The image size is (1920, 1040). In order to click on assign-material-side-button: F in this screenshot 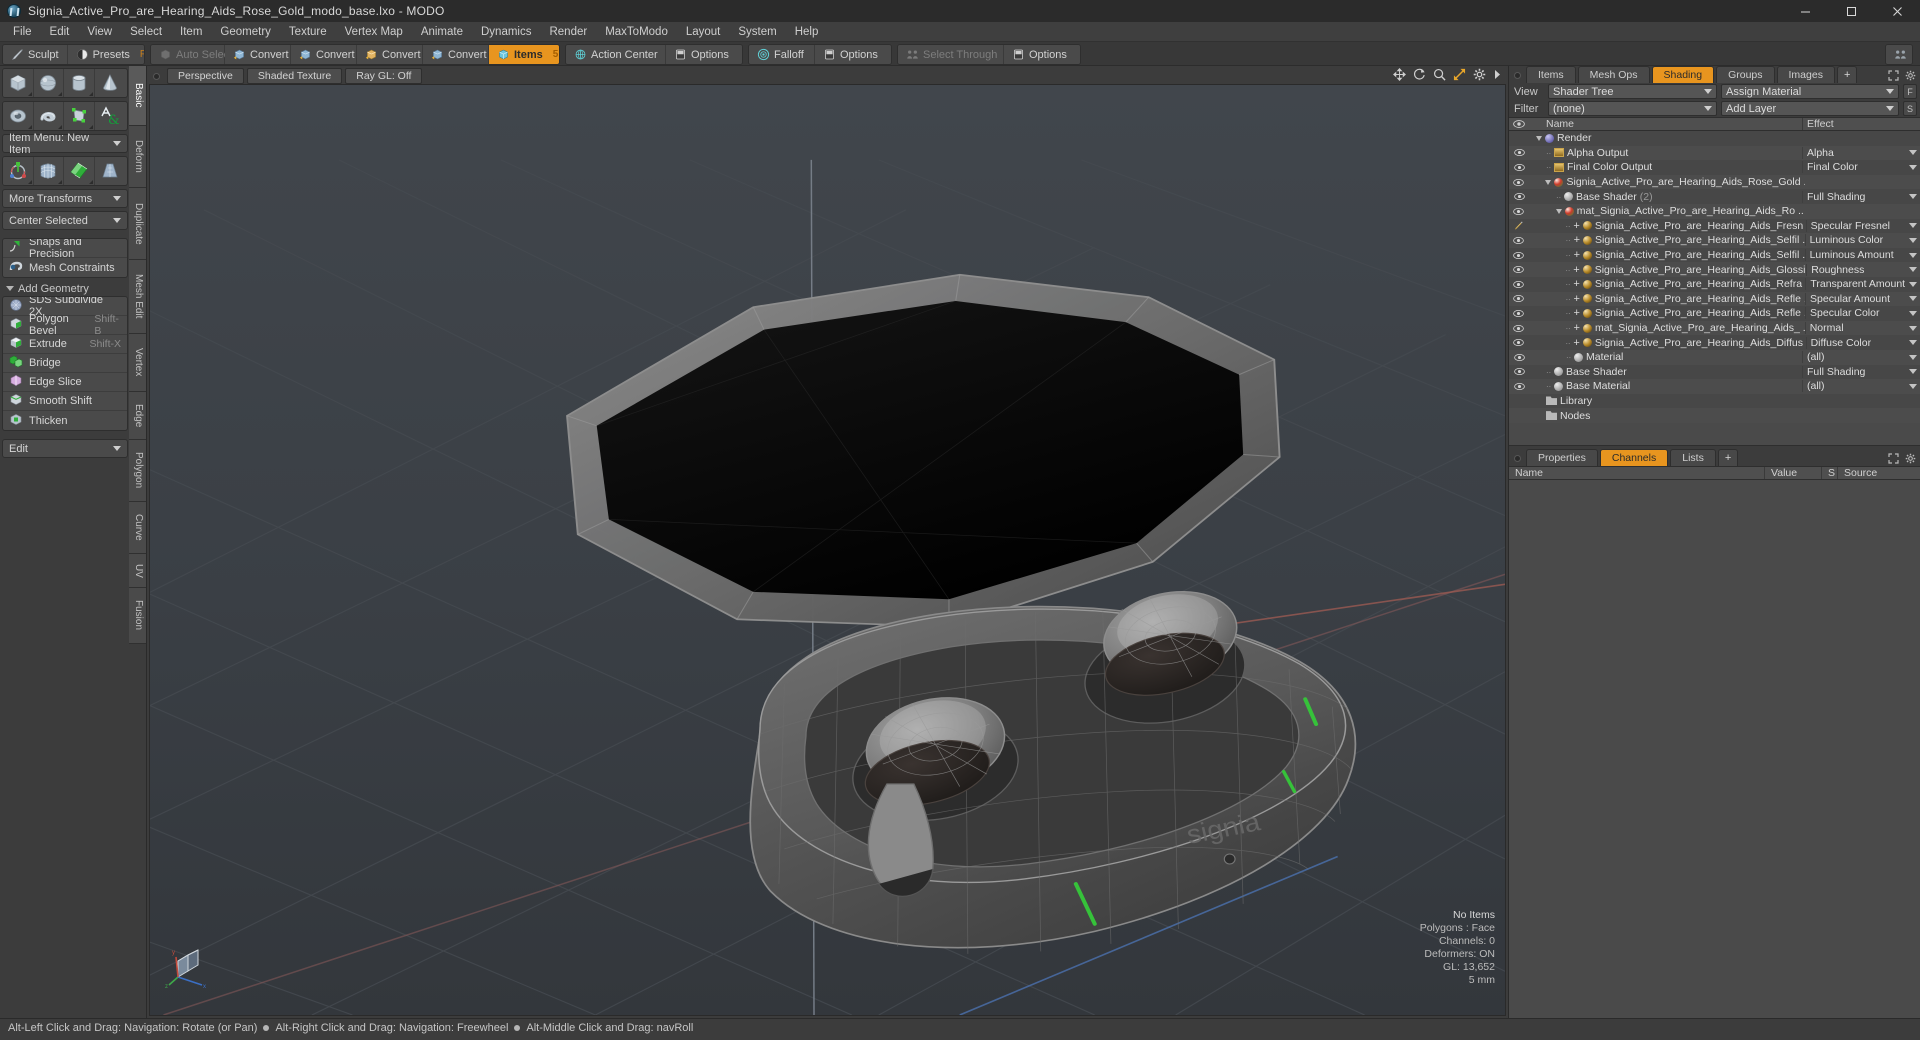, I will do `click(1910, 91)`.